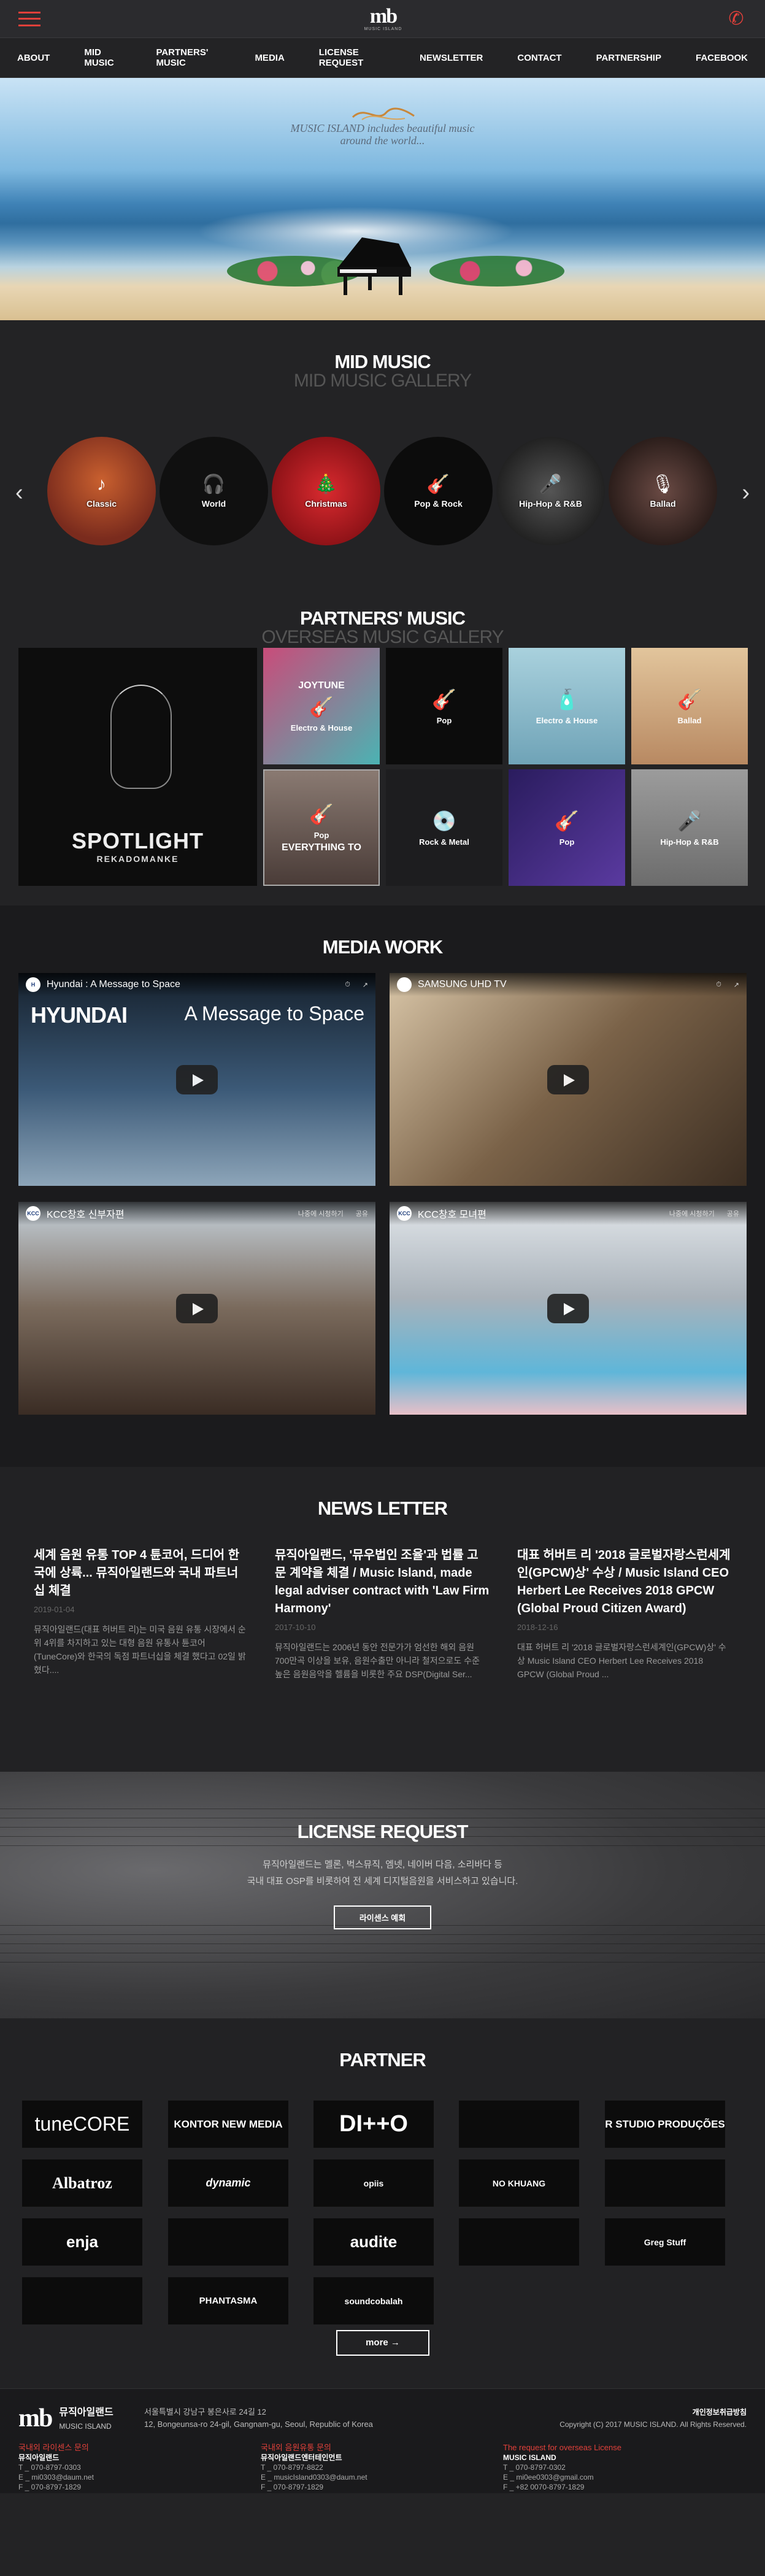 This screenshot has height=2576, width=765. I want to click on nav-about: ABOUT, so click(33, 58).